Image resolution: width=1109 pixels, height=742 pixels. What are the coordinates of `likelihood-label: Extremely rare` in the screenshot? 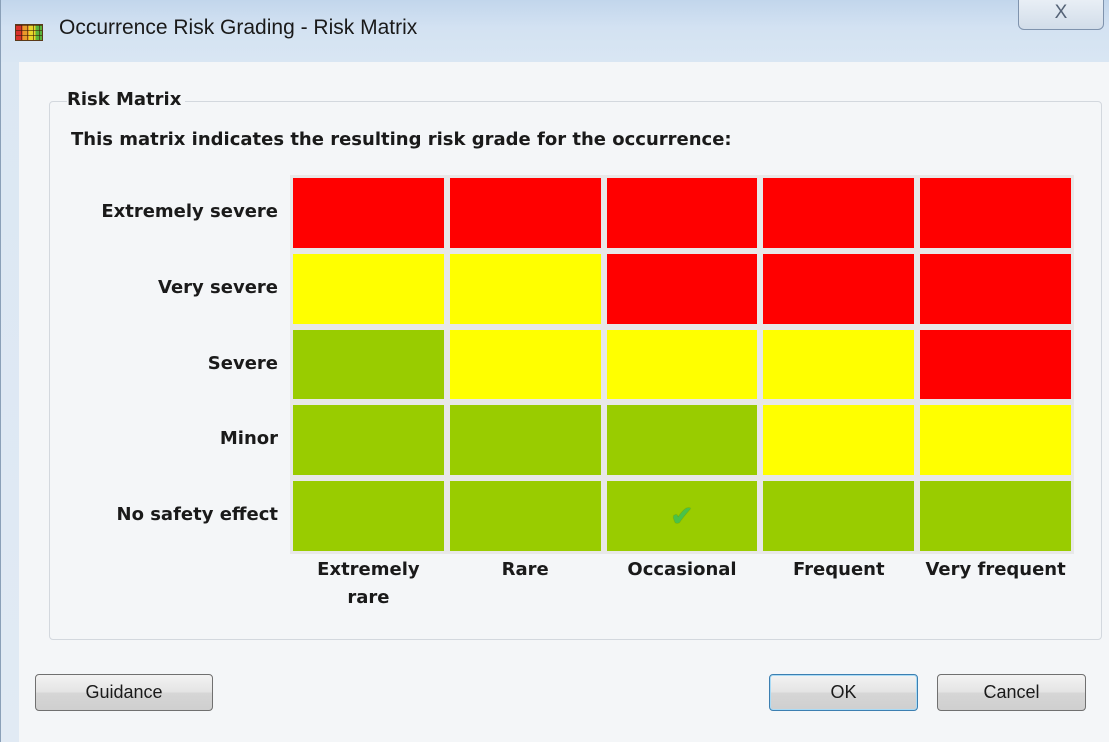 It's located at (368, 583).